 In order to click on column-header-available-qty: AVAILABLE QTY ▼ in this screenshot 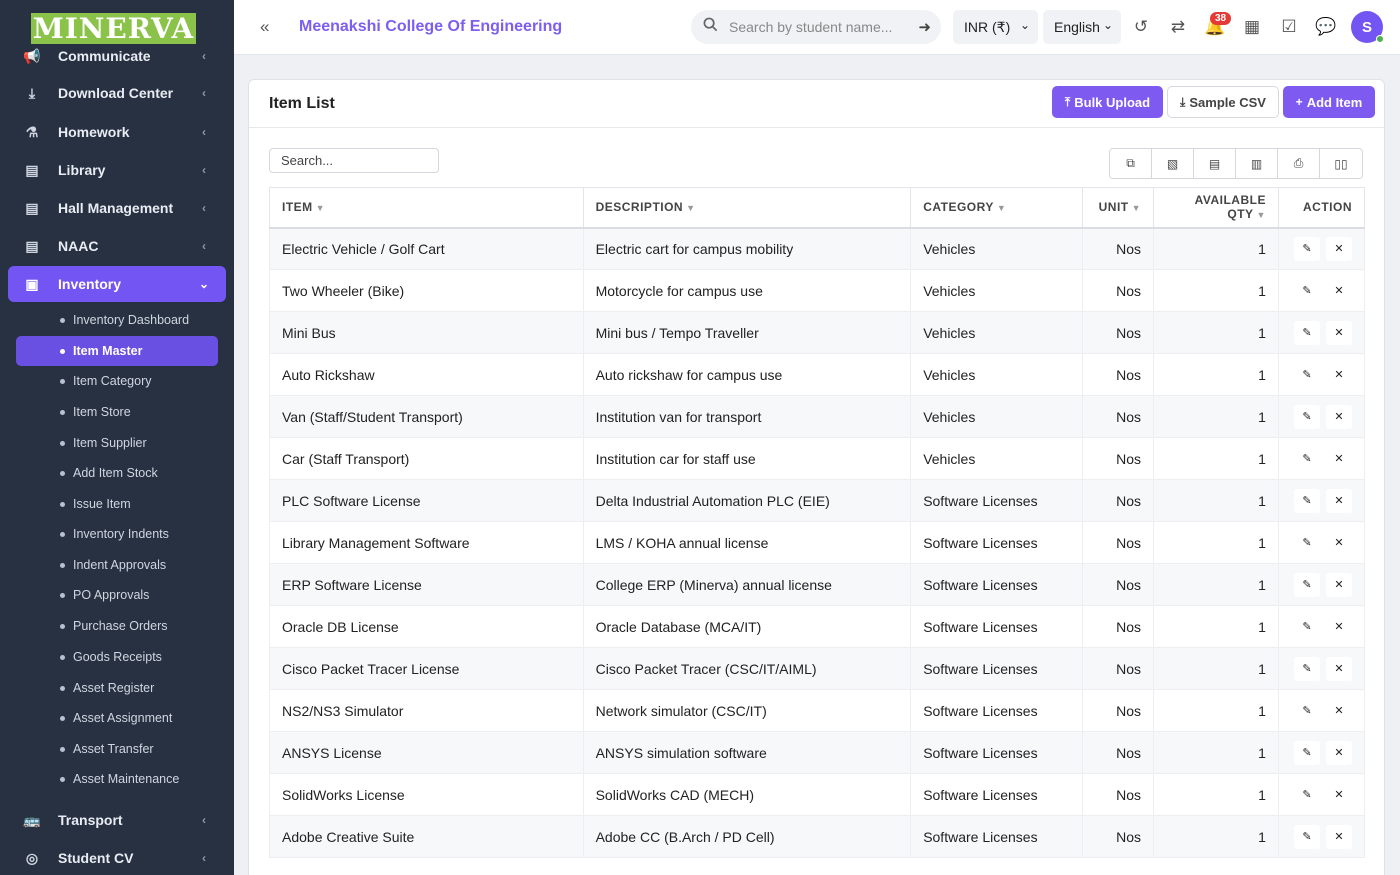, I will do `click(1216, 208)`.